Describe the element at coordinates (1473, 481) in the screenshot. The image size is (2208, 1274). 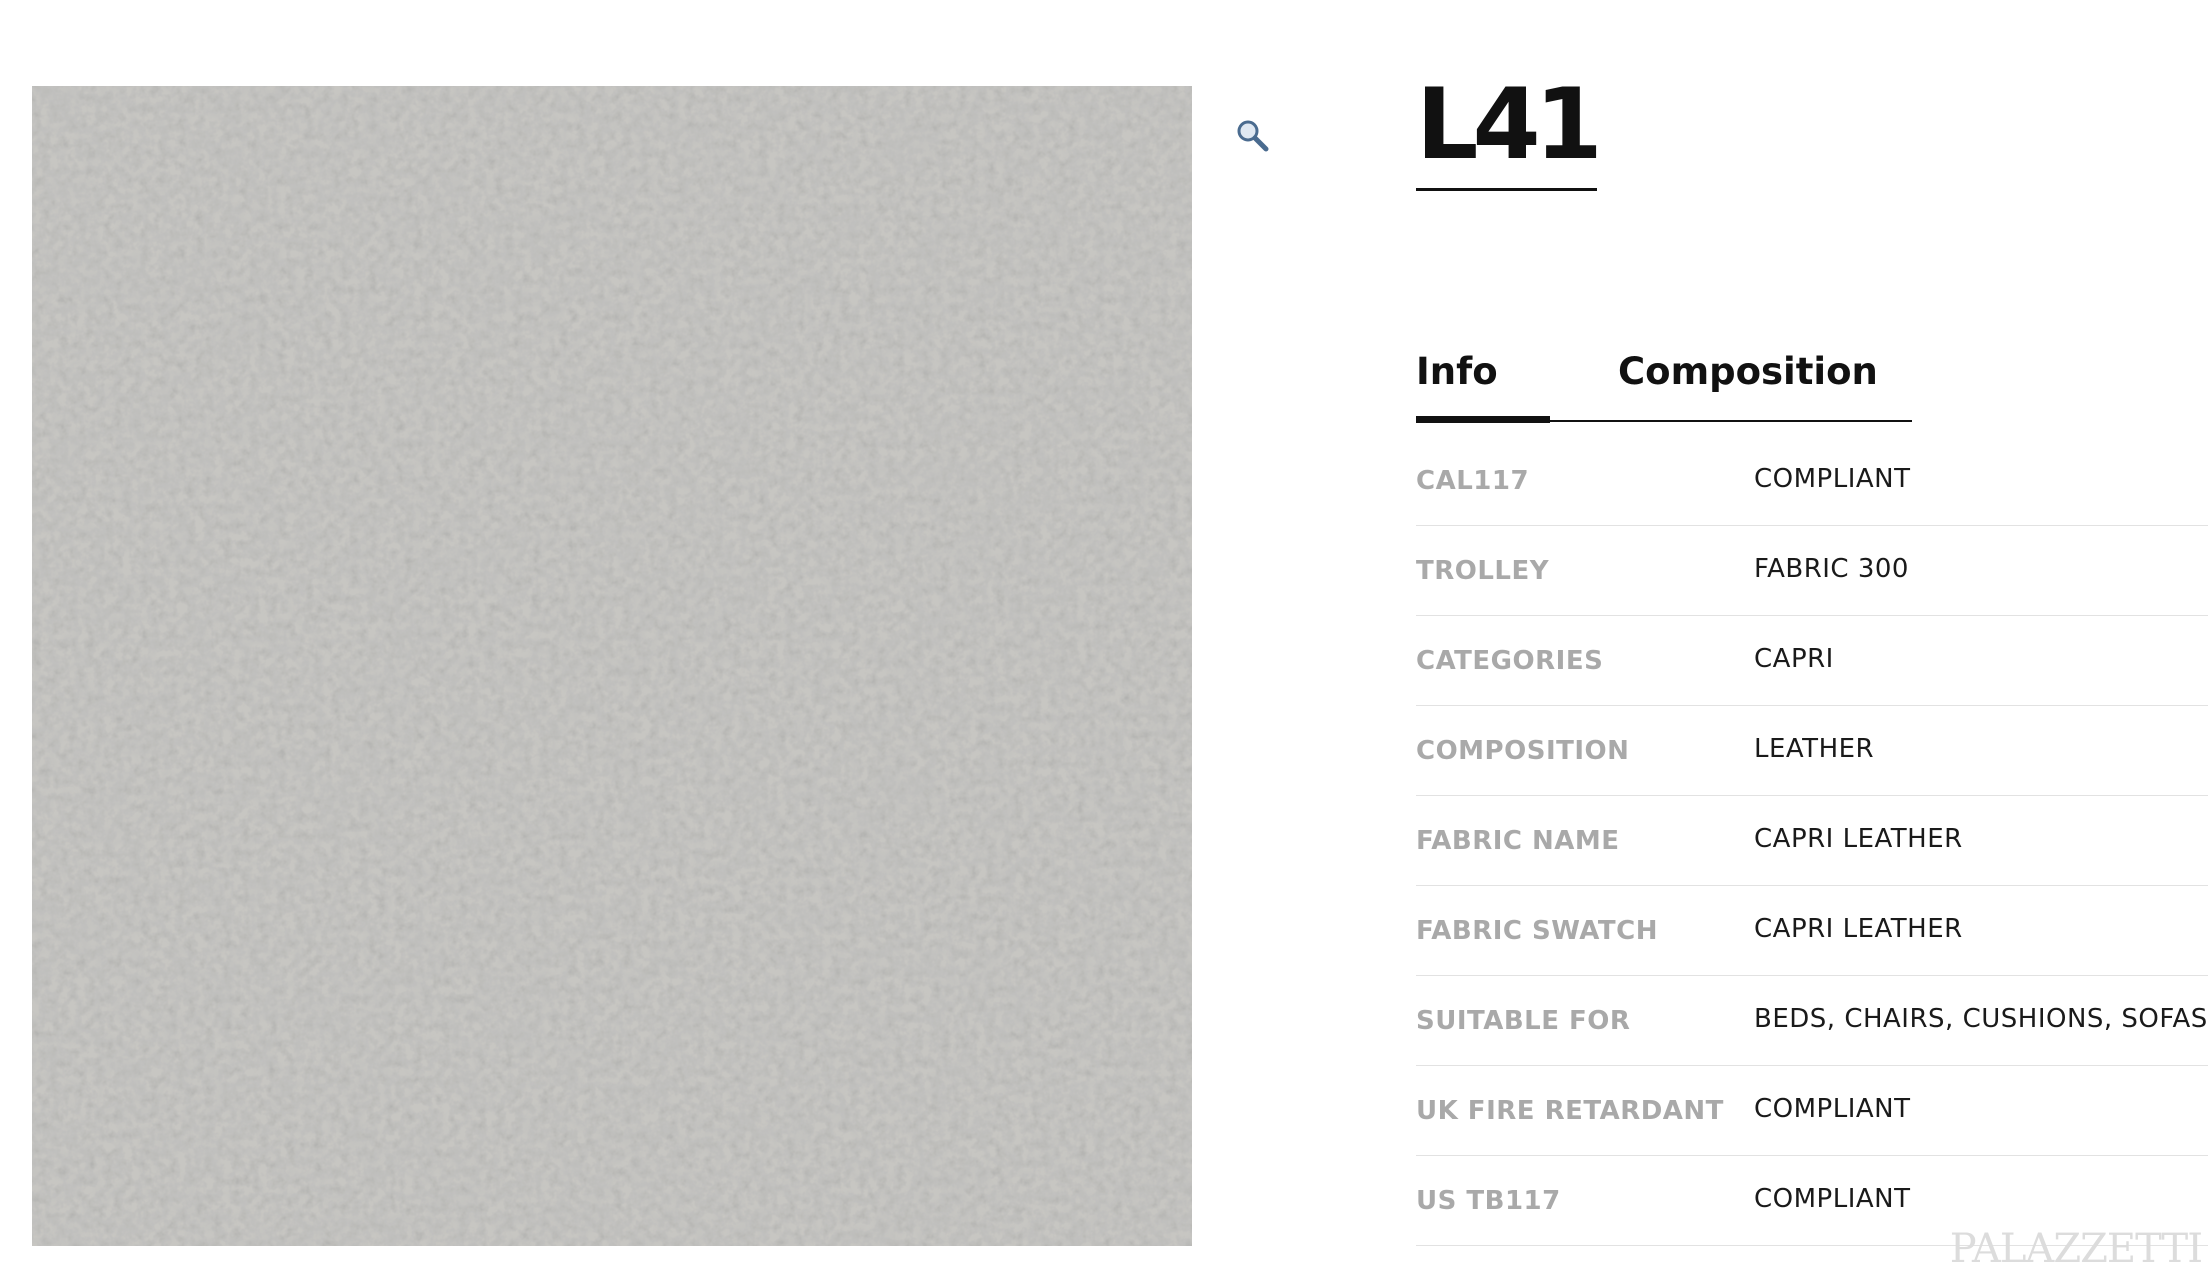
I see `spec-label: CAL117` at that location.